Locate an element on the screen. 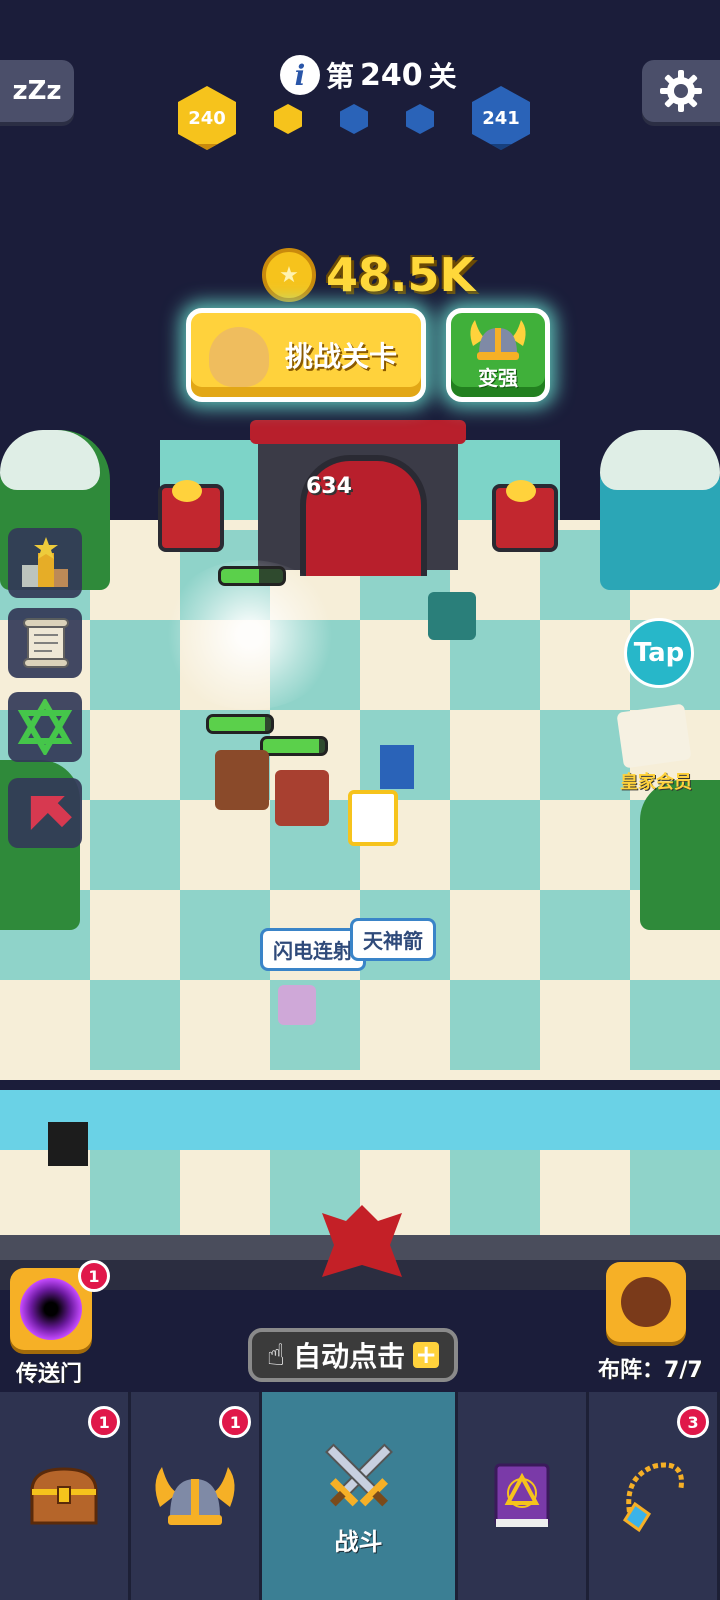 The height and width of the screenshot is (1600, 720). sleep-button: zZz is located at coordinates (37, 91).